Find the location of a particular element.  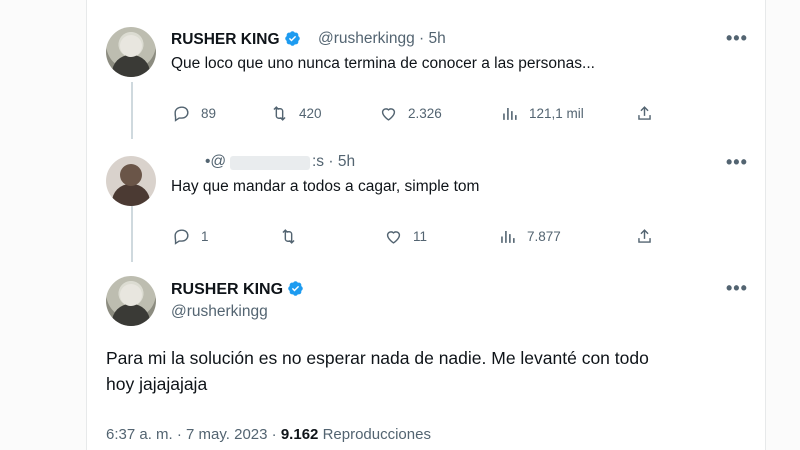

main-time: 6:37 a. m. is located at coordinates (139, 434).